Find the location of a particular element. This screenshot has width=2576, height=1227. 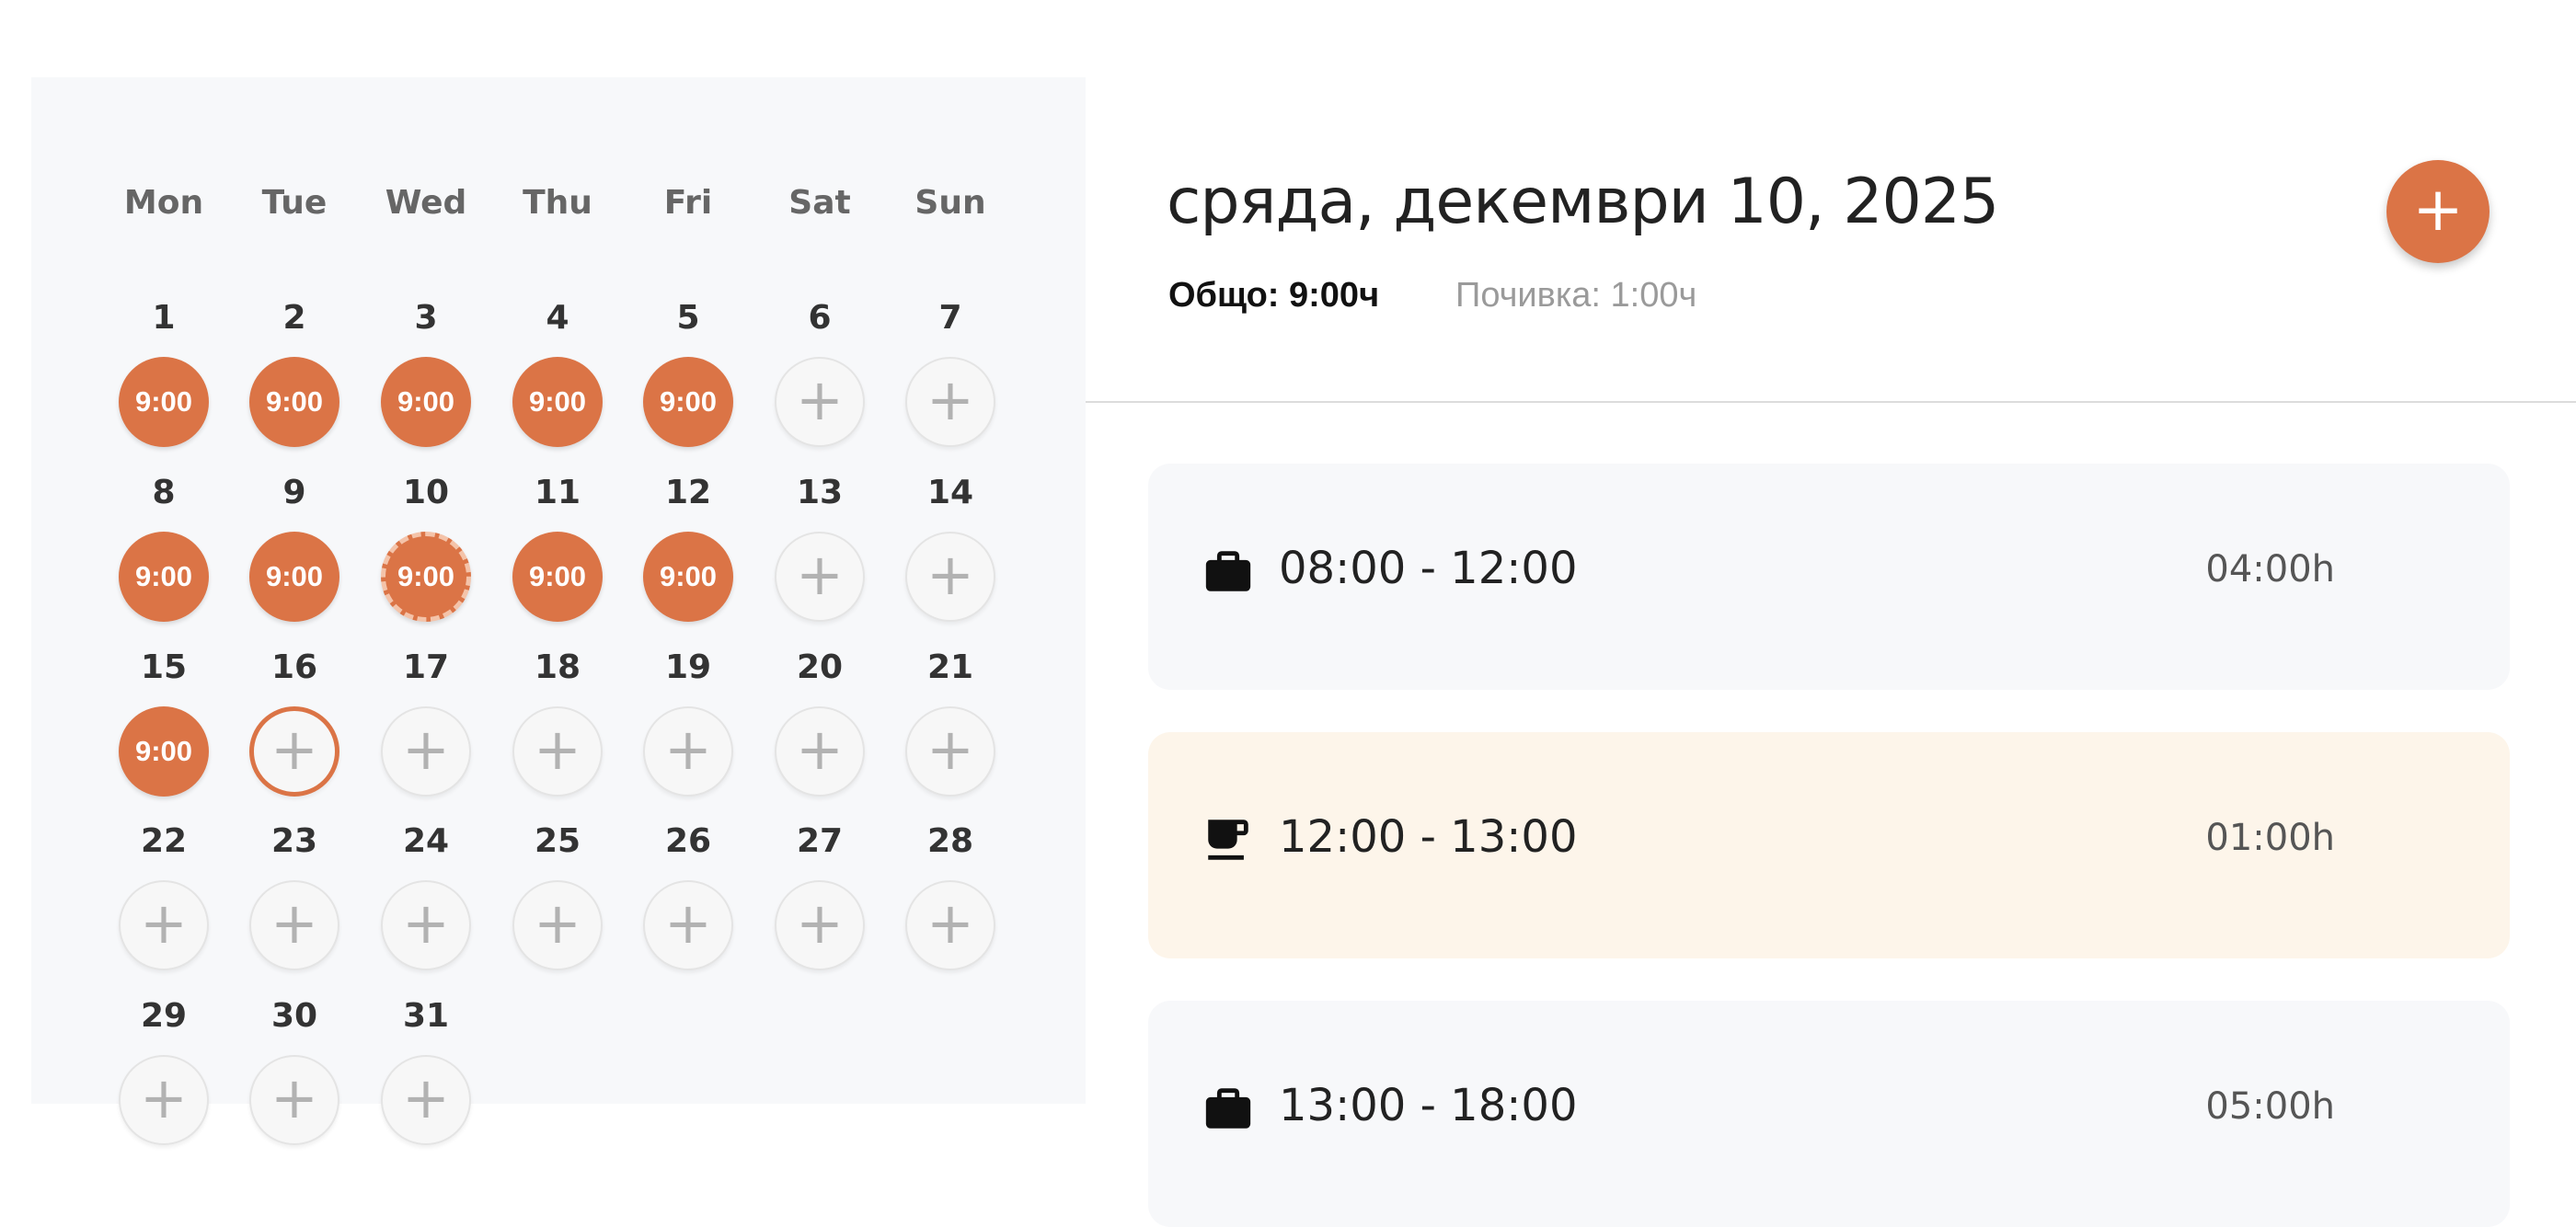

day-number: 19 is located at coordinates (688, 667).